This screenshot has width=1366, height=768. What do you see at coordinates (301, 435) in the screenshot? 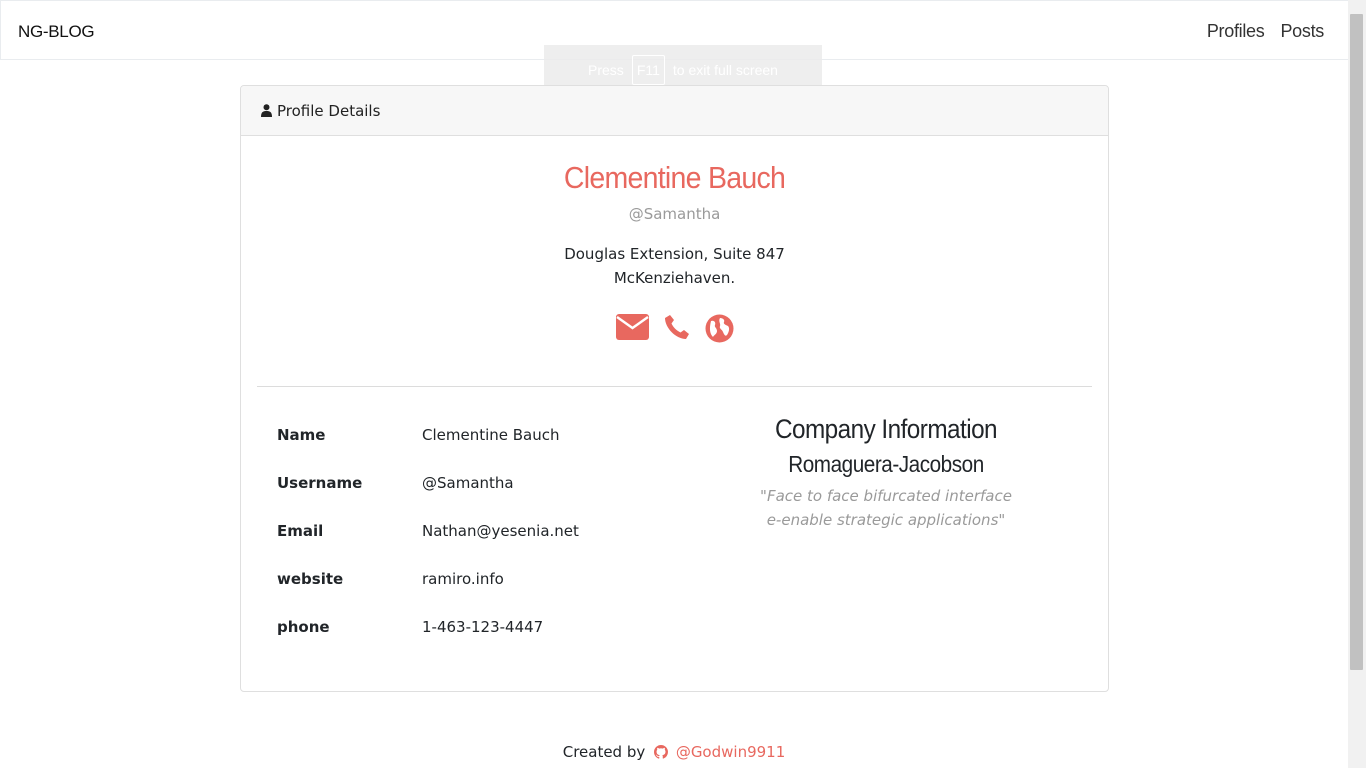
I see `detail-label: Name` at bounding box center [301, 435].